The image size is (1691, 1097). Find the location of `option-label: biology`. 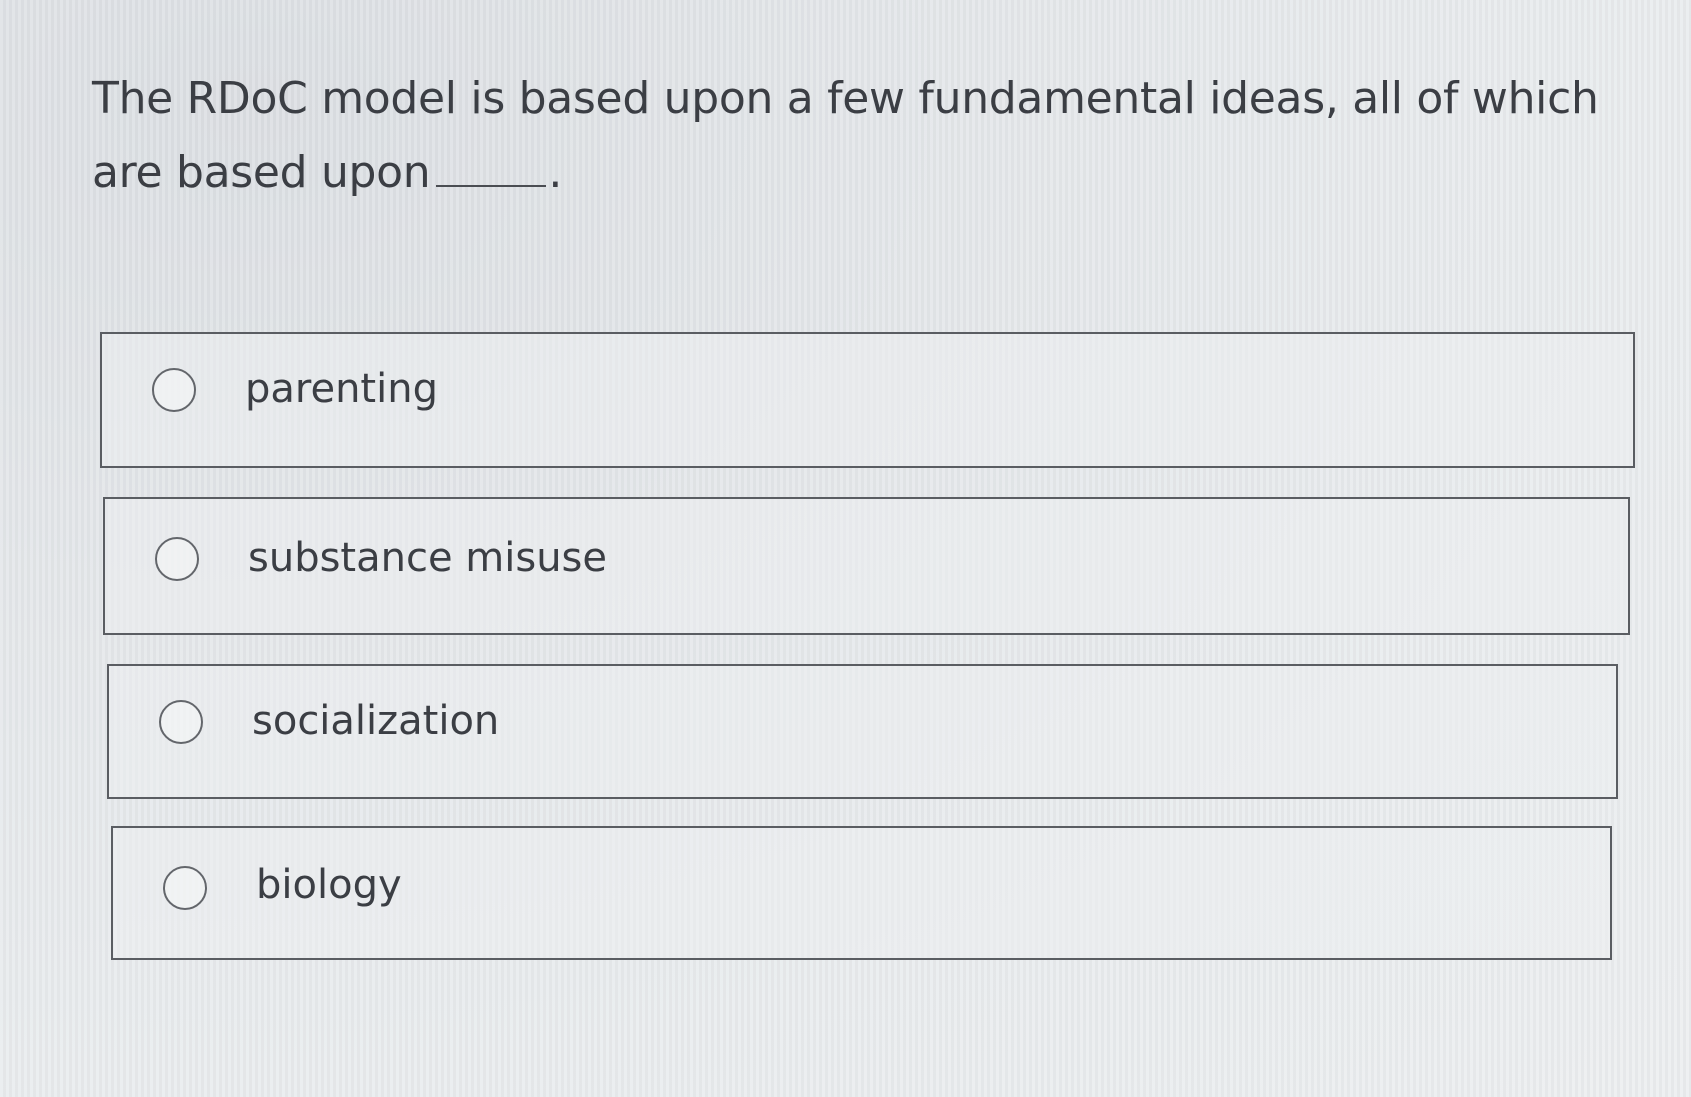

option-label: biology is located at coordinates (329, 885).